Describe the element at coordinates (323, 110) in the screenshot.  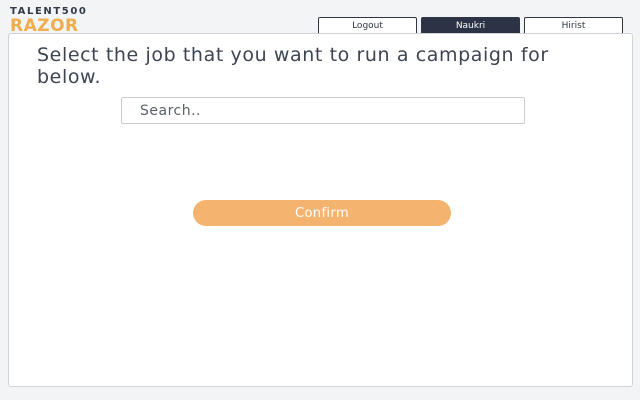
I see `search-input` at that location.